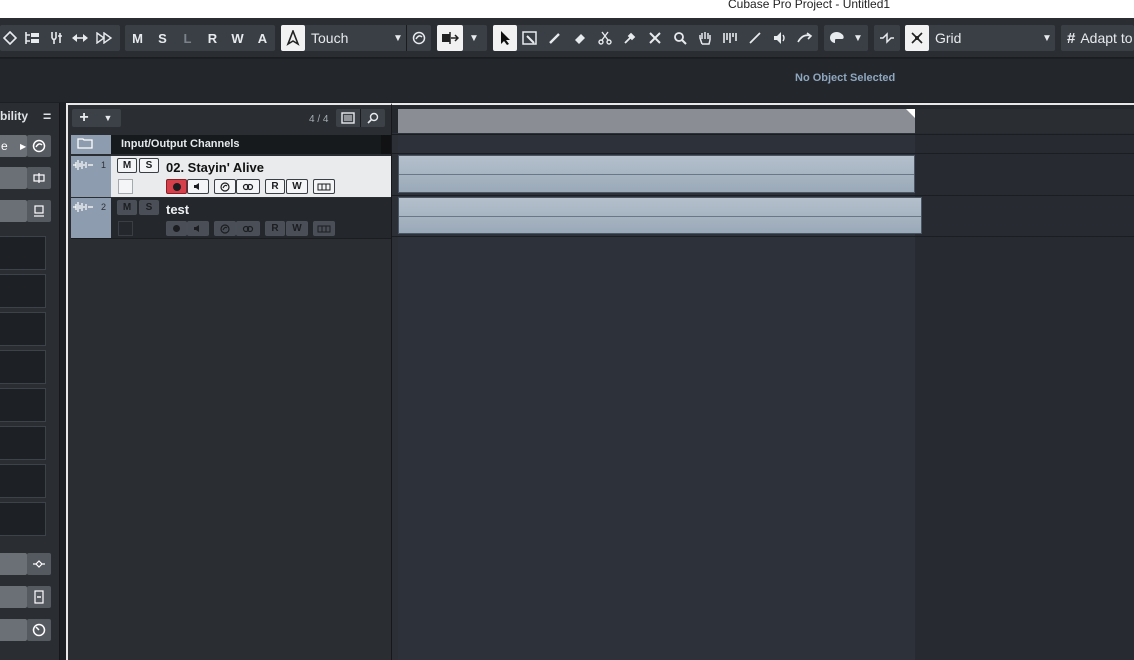 Image resolution: width=1134 pixels, height=660 pixels. I want to click on routing-icon, so click(39, 564).